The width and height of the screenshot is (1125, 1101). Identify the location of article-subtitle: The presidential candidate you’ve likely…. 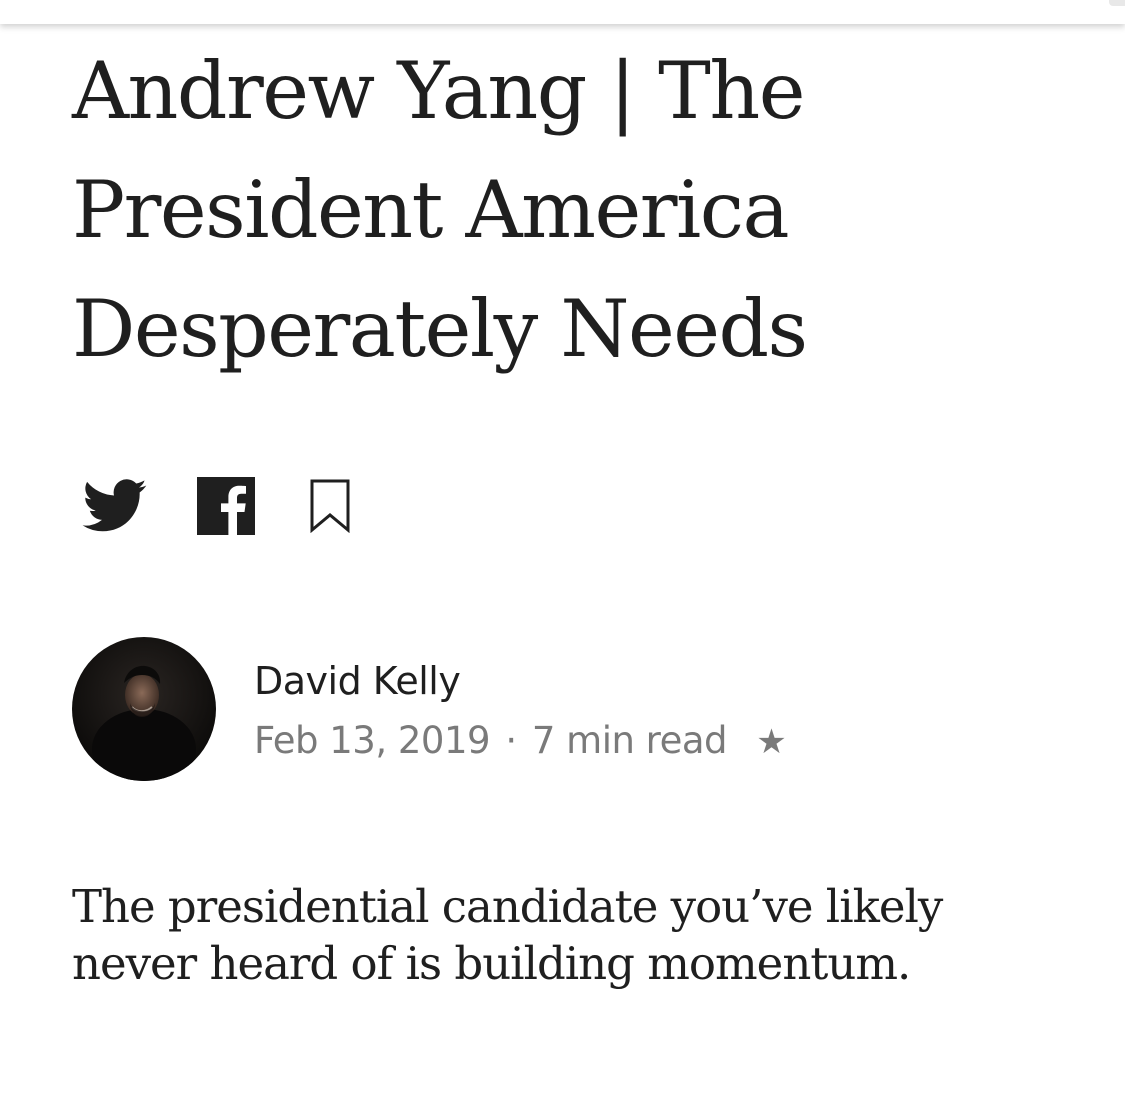
(507, 935).